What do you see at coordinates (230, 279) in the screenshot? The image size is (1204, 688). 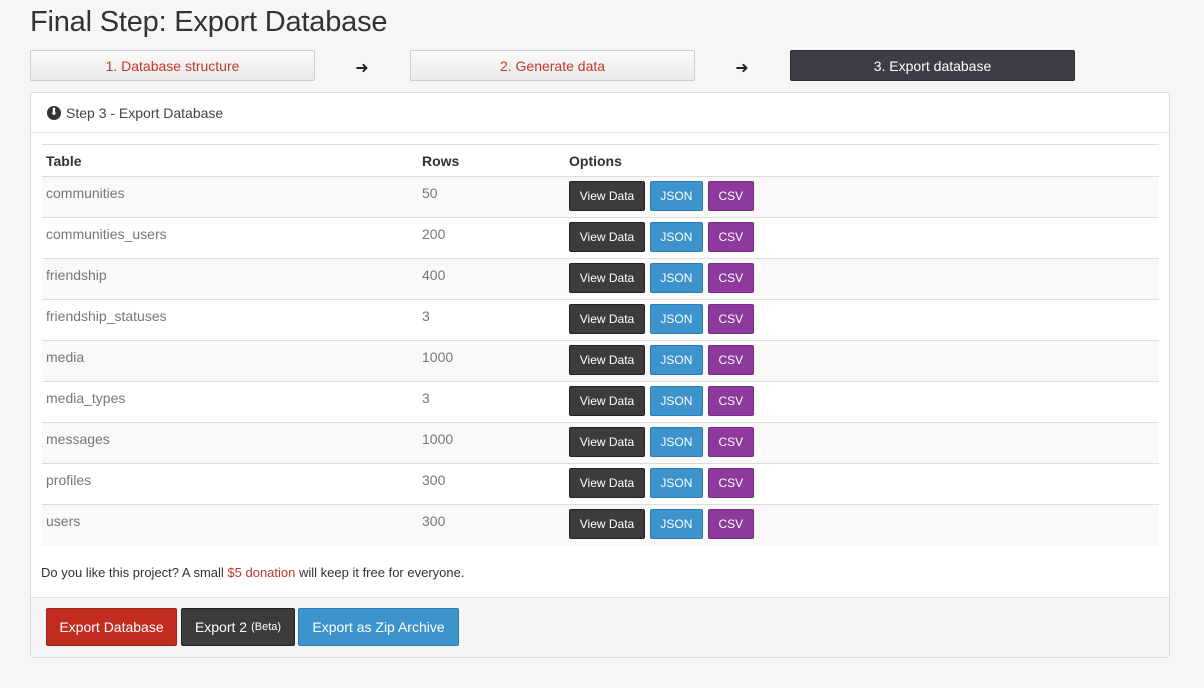 I see `table-name: friendship` at bounding box center [230, 279].